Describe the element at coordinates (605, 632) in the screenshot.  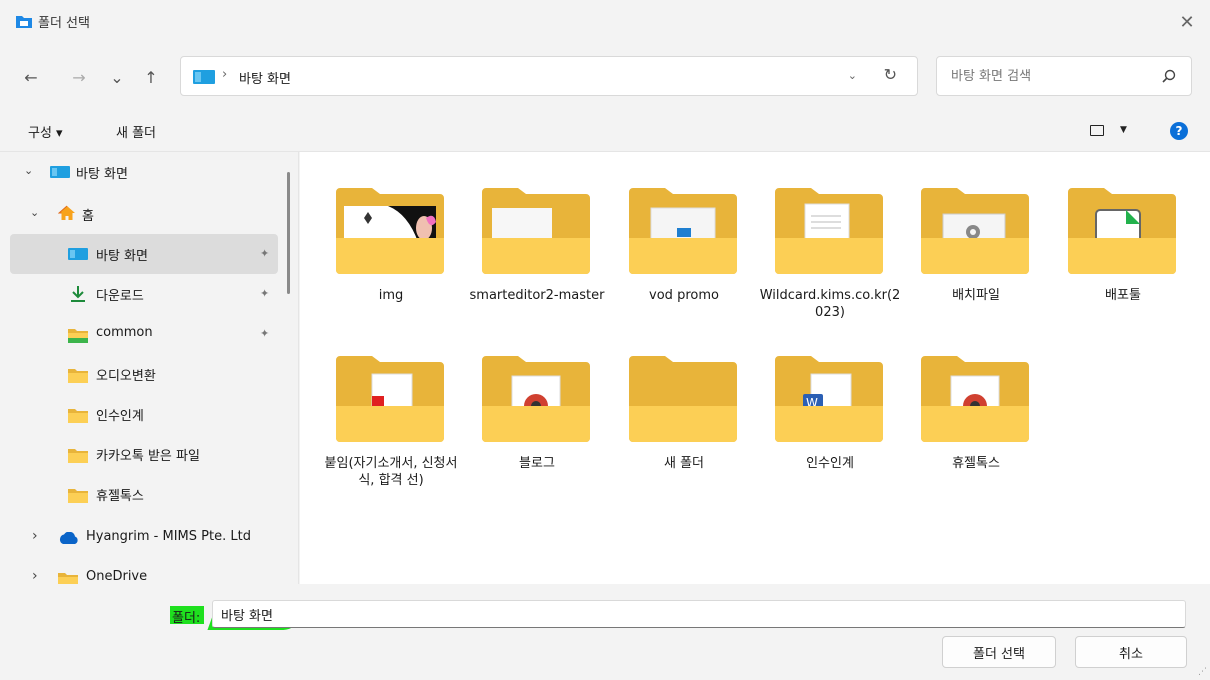
I see `dialog-footer: 폴더: 폴더 선택 취소 ⋰` at that location.